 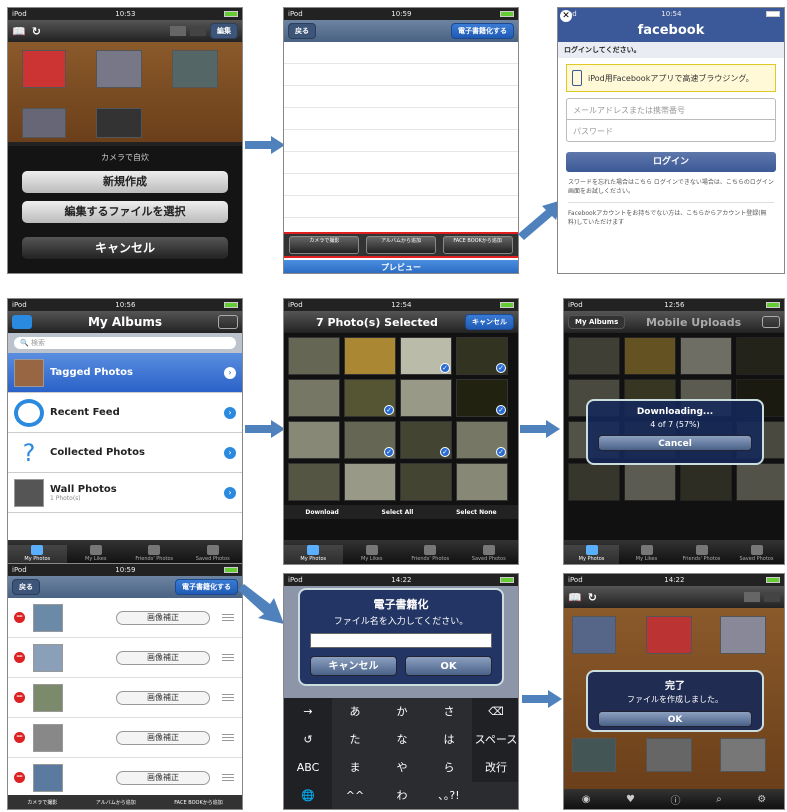 I want to click on keyboard-key: や, so click(x=402, y=768).